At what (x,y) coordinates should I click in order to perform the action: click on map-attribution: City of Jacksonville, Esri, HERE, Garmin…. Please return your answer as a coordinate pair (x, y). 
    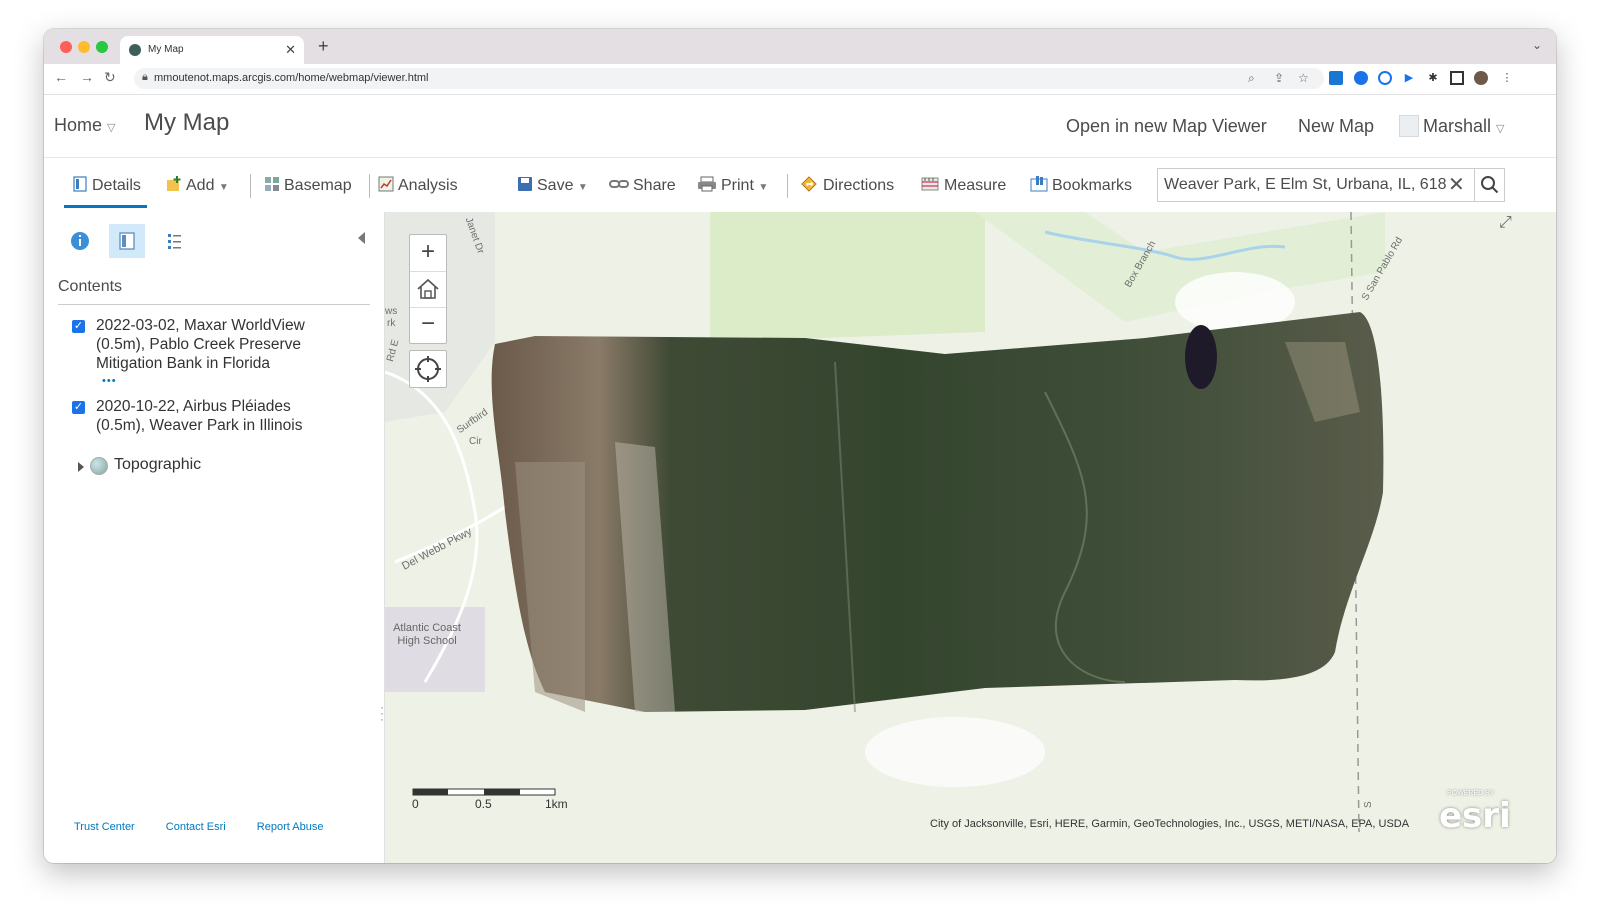
    Looking at the image, I should click on (1170, 824).